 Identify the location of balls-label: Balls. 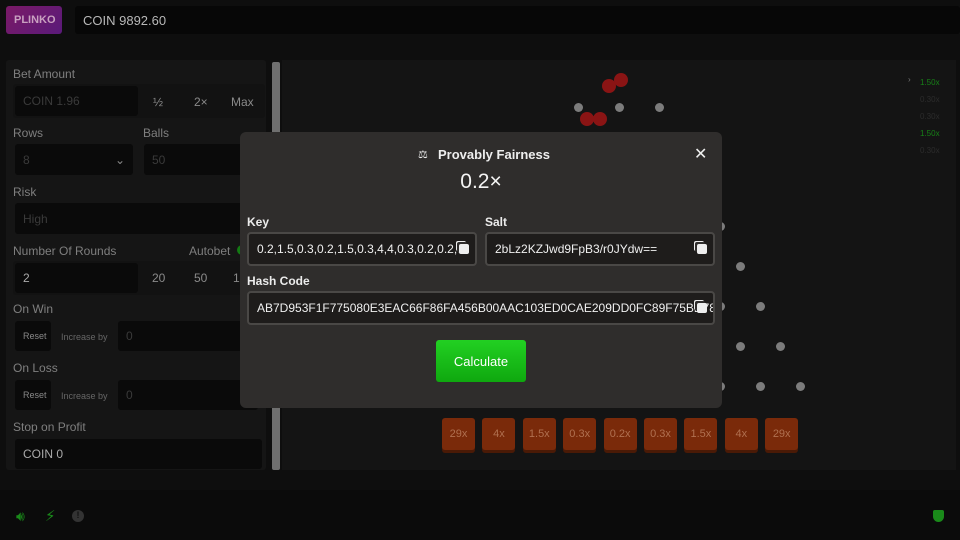
(156, 133).